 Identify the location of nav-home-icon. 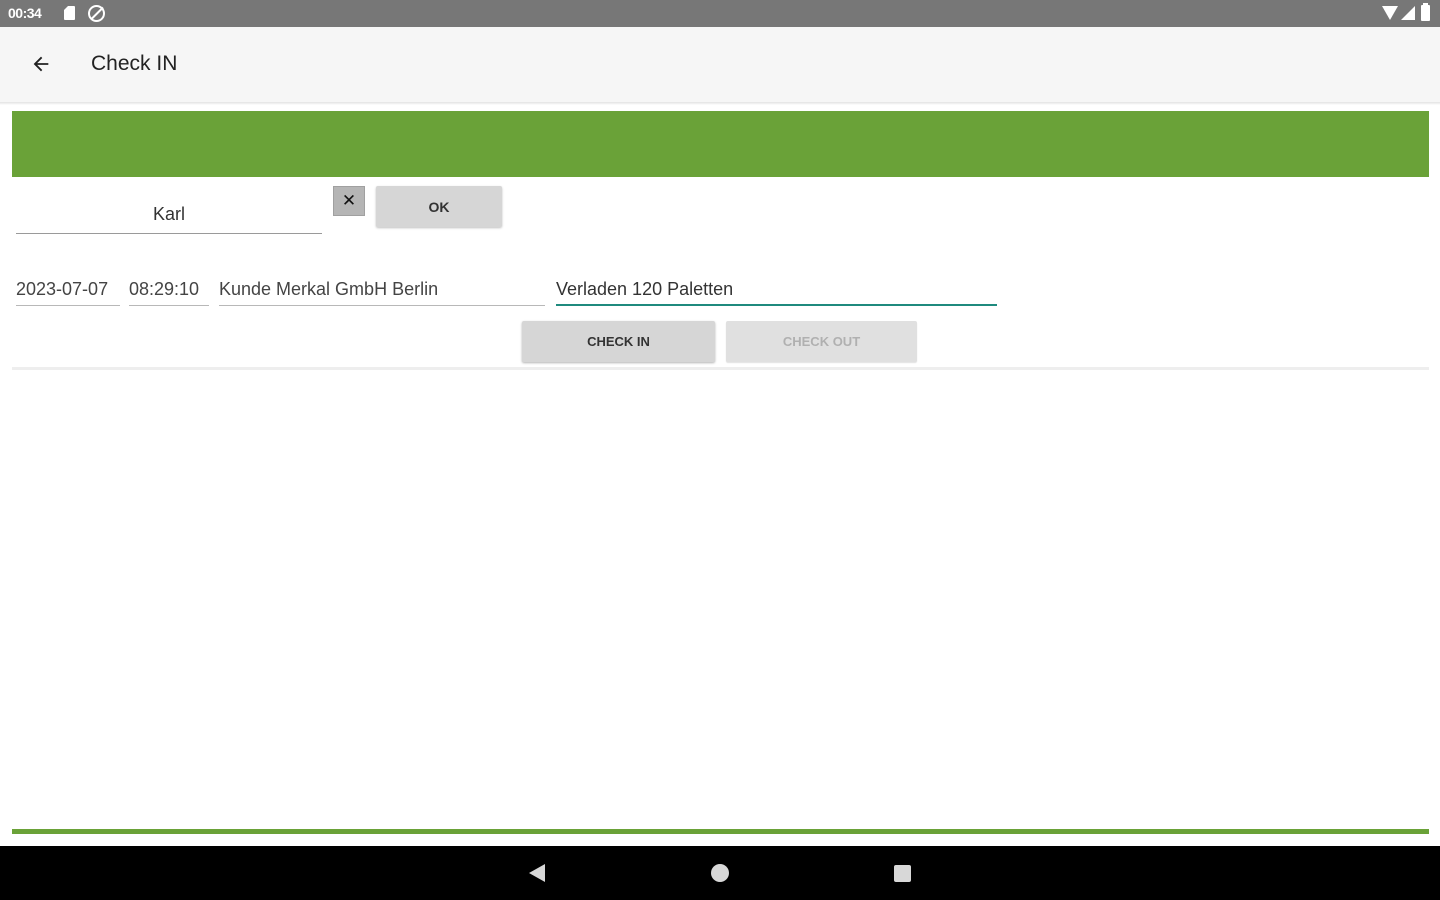
(720, 873).